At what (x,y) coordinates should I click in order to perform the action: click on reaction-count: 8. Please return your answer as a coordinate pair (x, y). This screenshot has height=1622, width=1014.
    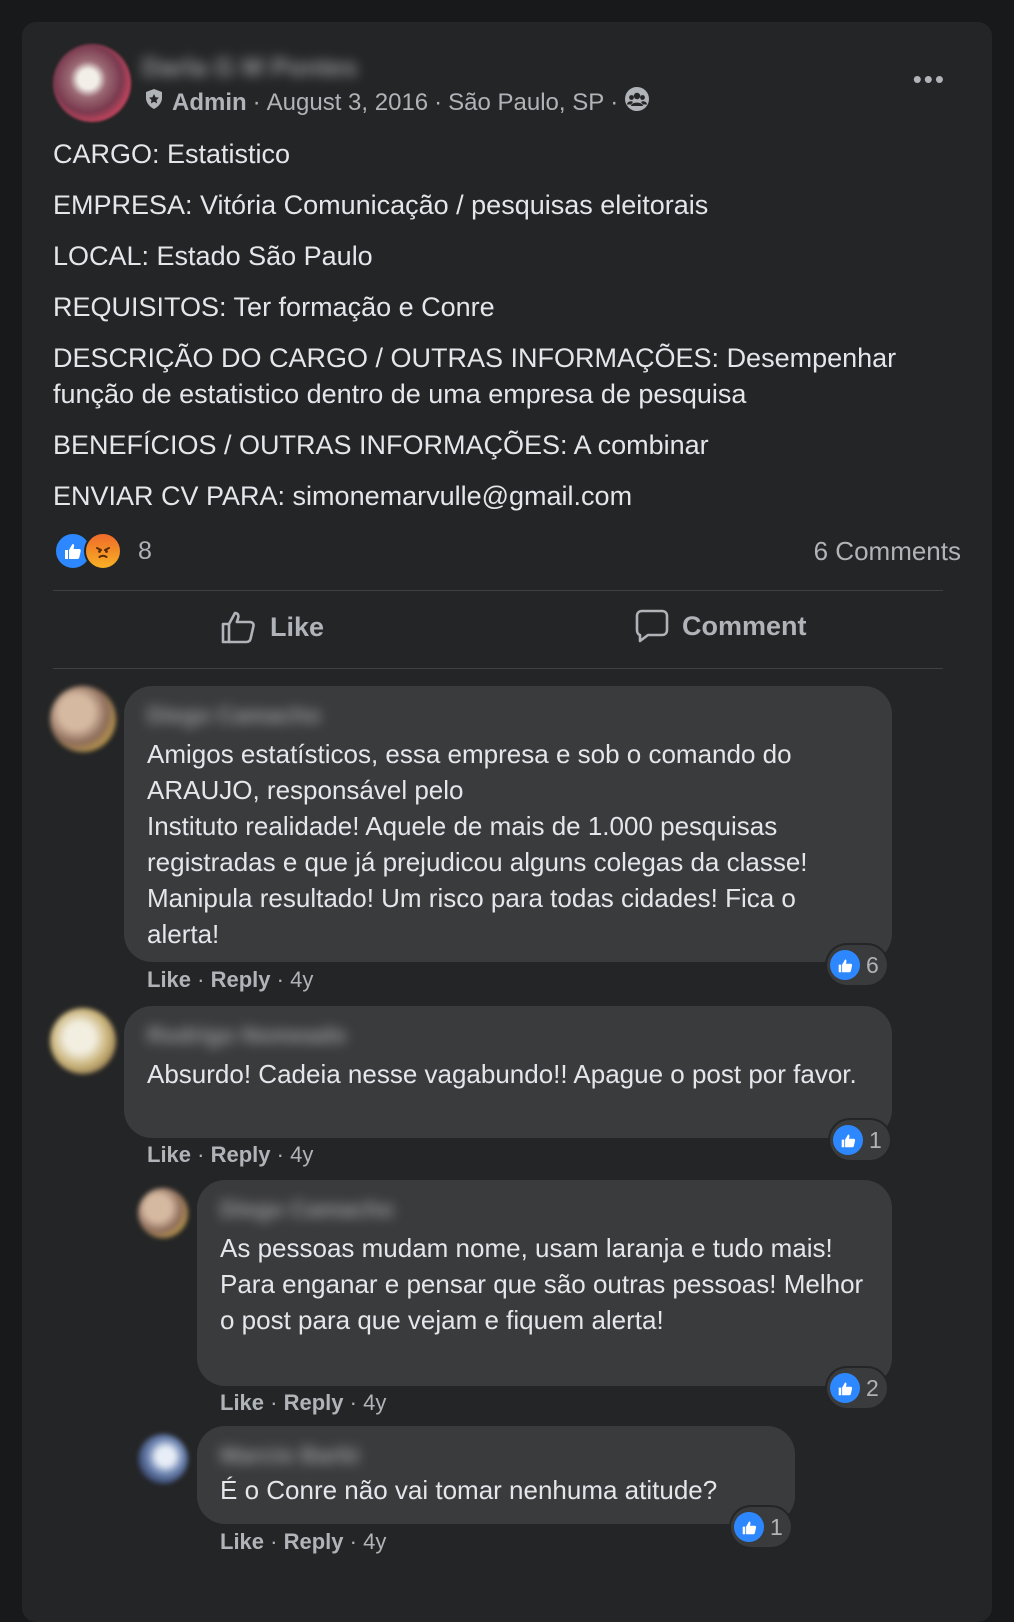
    Looking at the image, I should click on (145, 550).